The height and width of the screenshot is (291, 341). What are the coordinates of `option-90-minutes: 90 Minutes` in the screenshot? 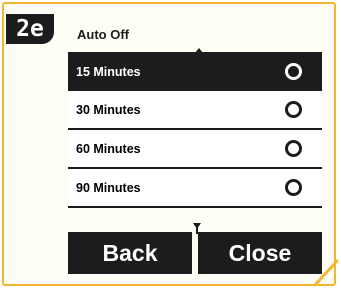 It's located at (195, 188).